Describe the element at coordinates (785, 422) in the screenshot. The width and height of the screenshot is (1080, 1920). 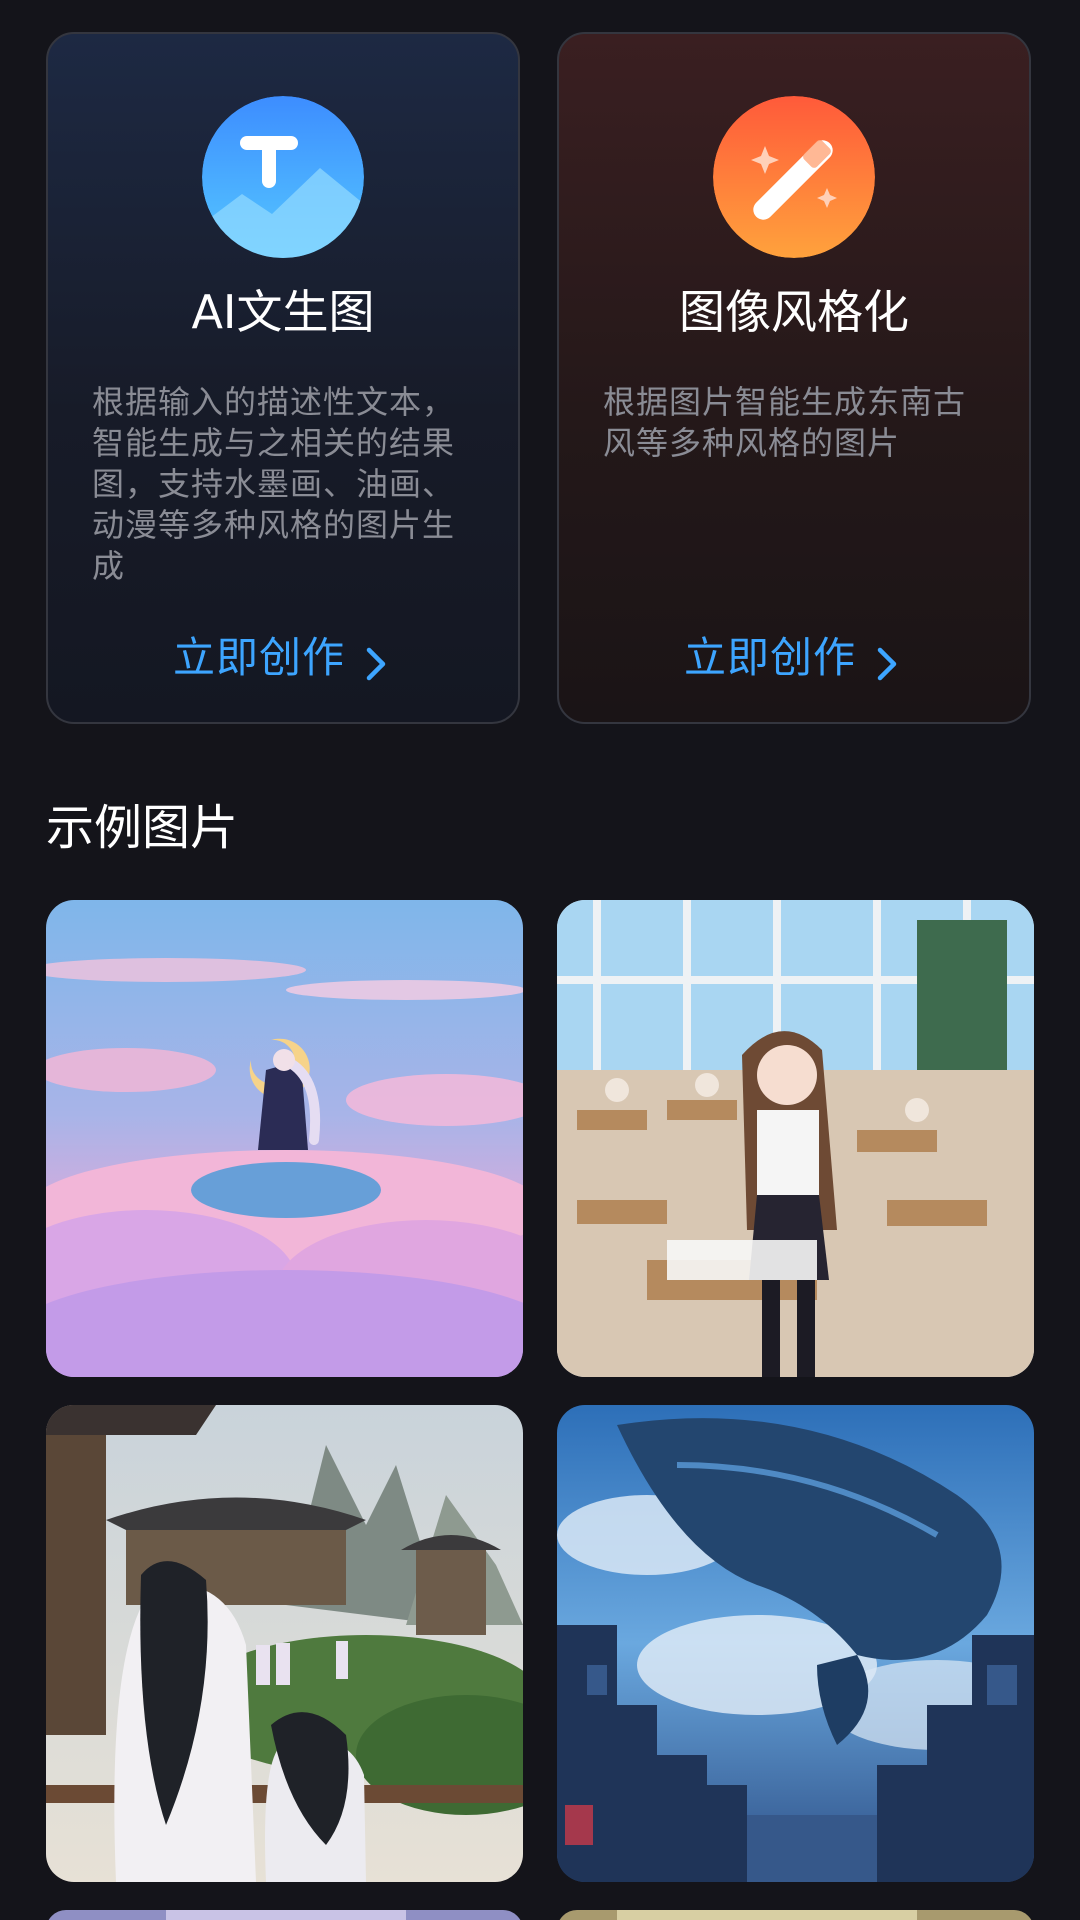
I see `card-description: 根据图片智能生成东南古风等多种风格的图片` at that location.